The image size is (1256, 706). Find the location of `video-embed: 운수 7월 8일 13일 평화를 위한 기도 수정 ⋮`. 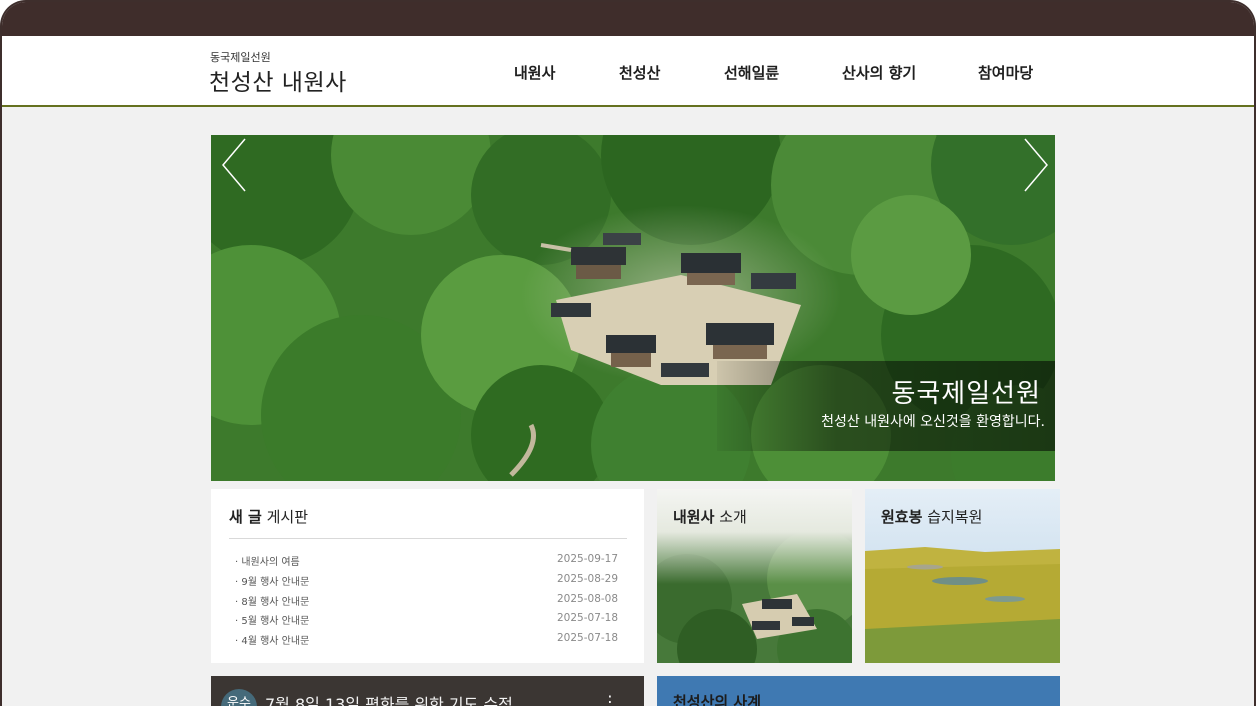

video-embed: 운수 7월 8일 13일 평화를 위한 기도 수정 ⋮ is located at coordinates (427, 691).